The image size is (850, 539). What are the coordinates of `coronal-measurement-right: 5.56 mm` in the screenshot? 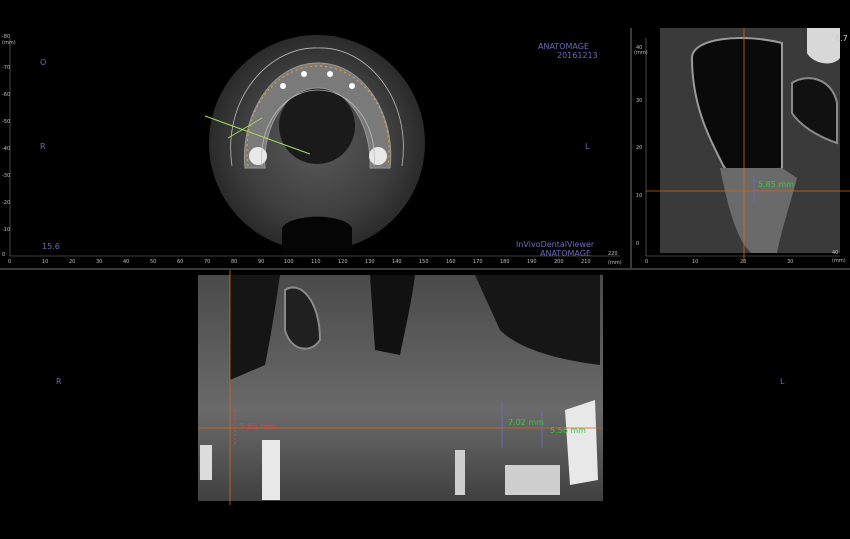 It's located at (568, 430).